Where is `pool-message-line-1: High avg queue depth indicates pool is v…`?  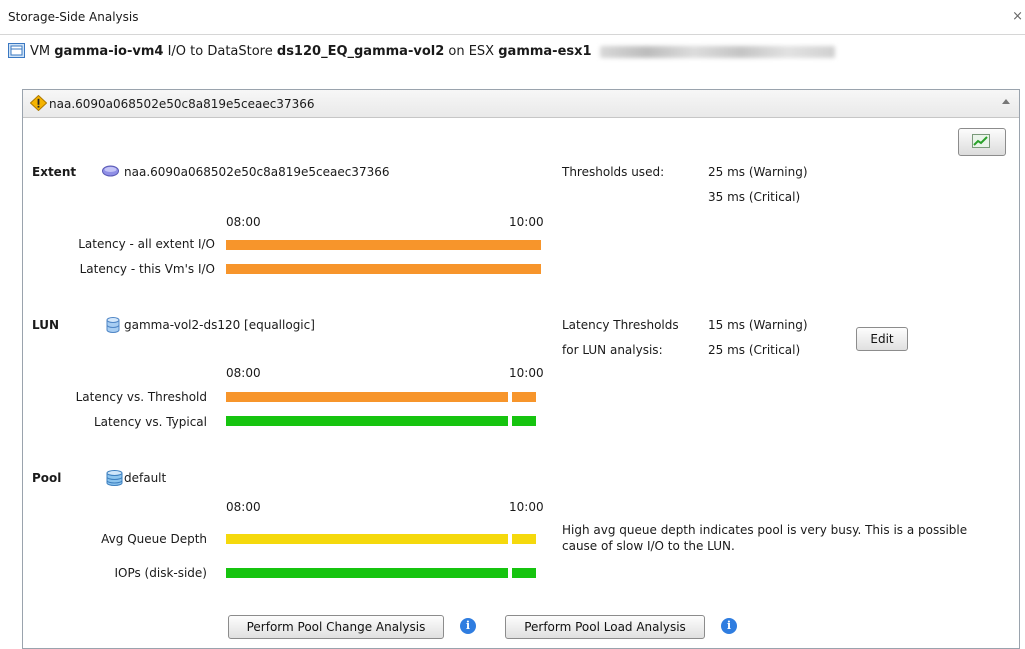 pool-message-line-1: High avg queue depth indicates pool is v… is located at coordinates (765, 530).